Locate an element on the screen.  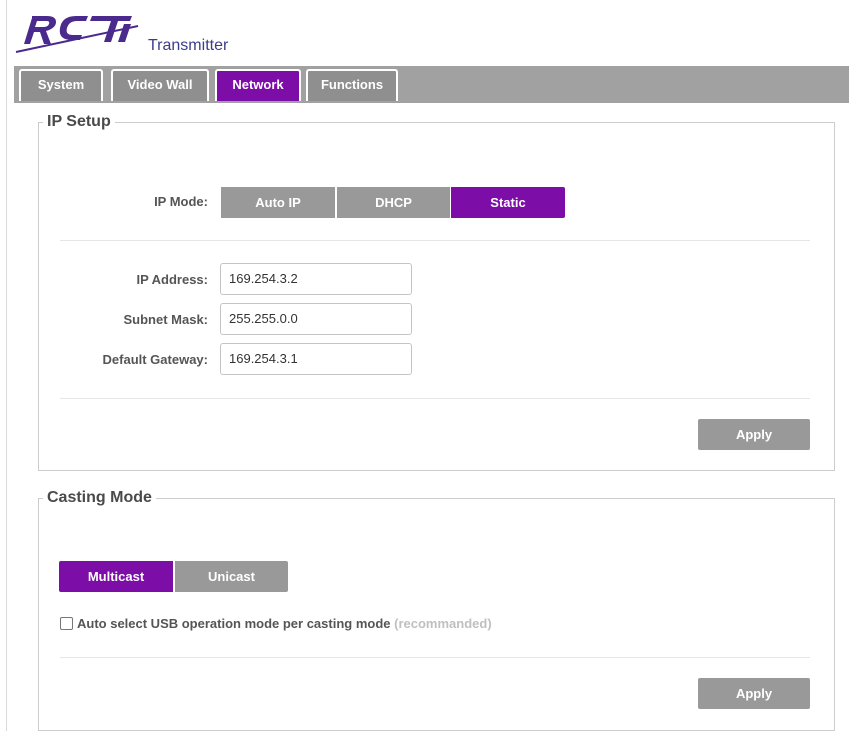
ip-address-input: 169.254.3.2 is located at coordinates (316, 279).